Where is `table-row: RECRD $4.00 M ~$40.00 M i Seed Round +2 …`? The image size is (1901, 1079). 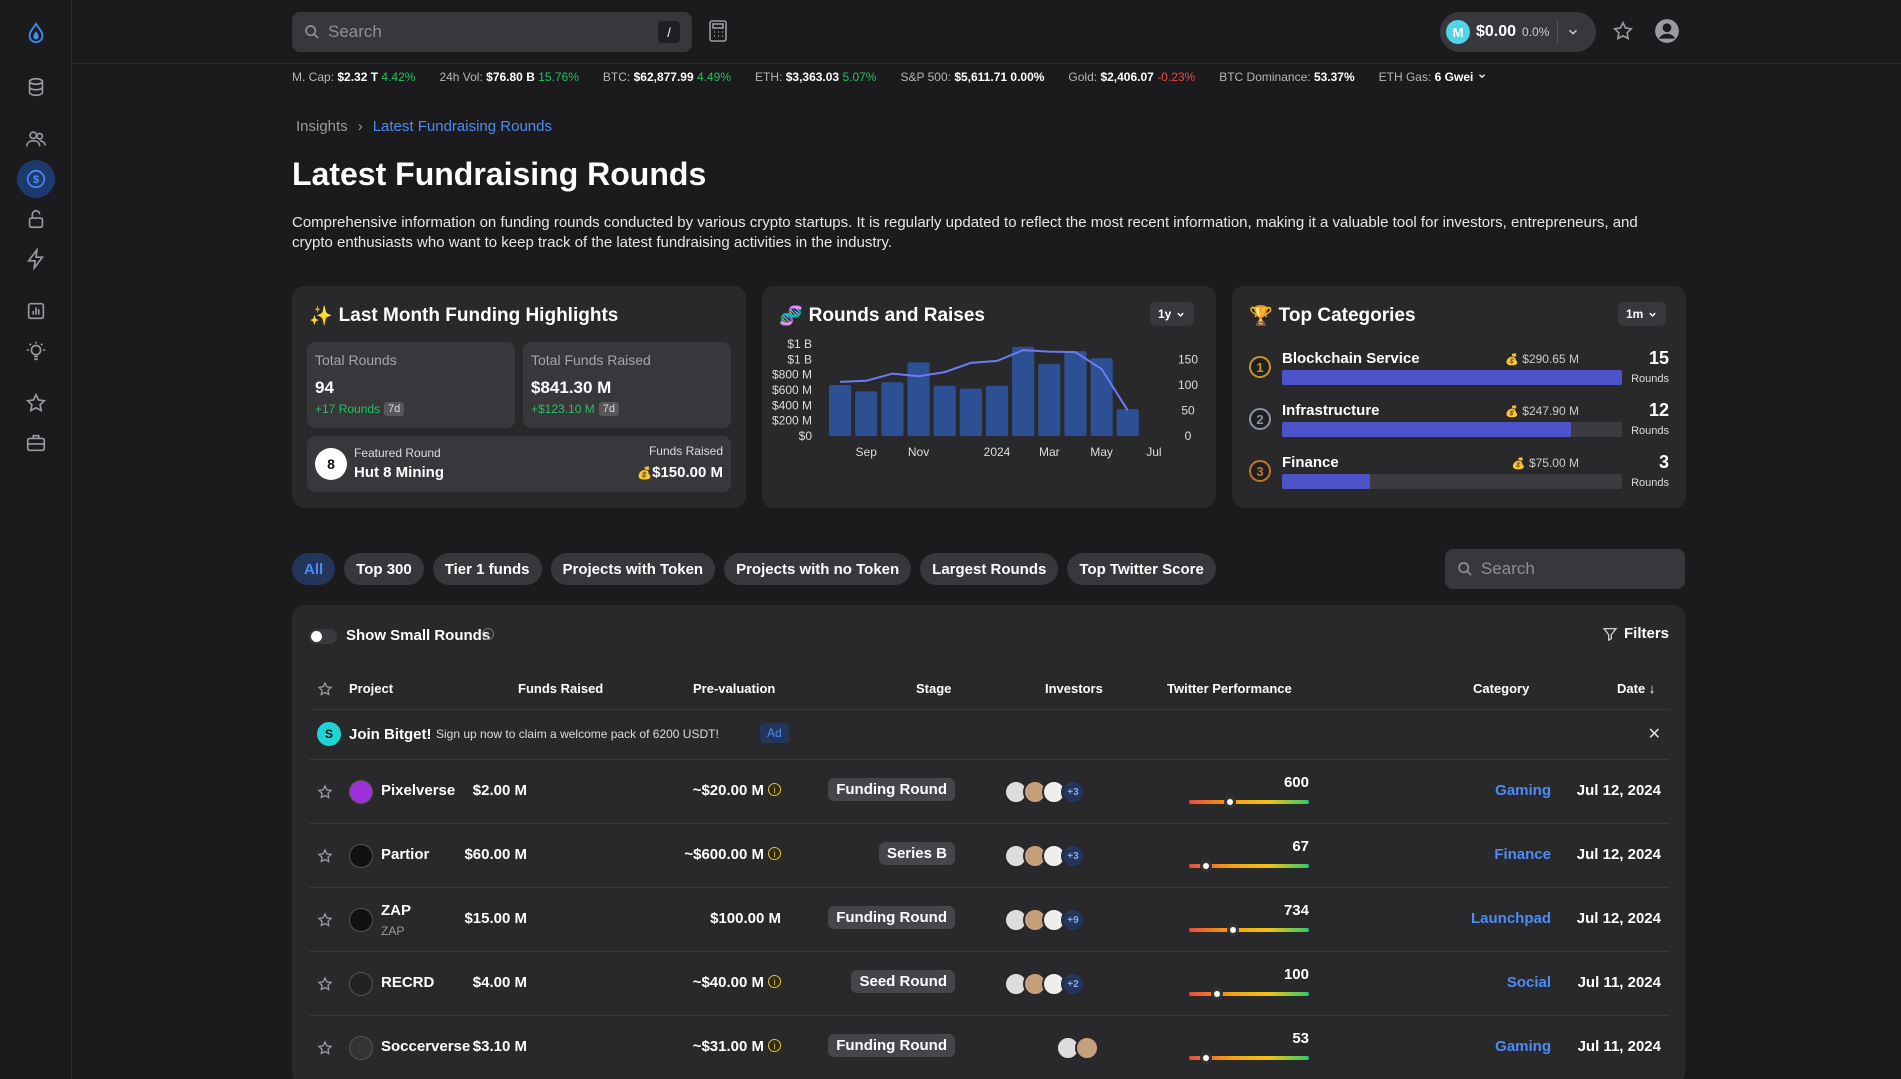
table-row: RECRD $4.00 M ~$40.00 M i Seed Round +2 … is located at coordinates (989, 983).